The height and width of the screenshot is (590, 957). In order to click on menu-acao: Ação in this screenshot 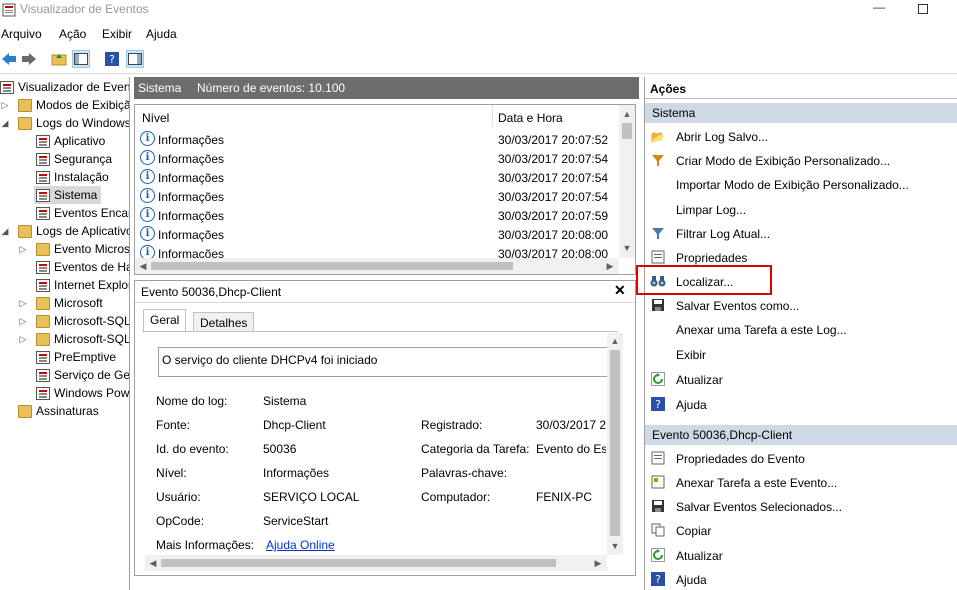, I will do `click(72, 34)`.